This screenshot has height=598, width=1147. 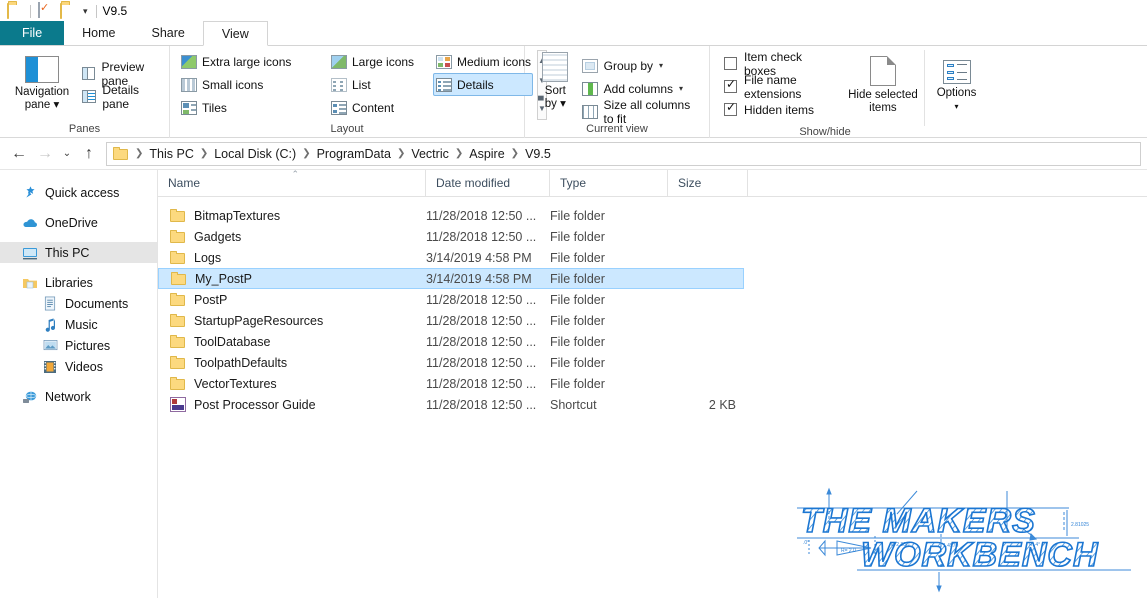 What do you see at coordinates (89, 154) in the screenshot?
I see `up-button: ↑` at bounding box center [89, 154].